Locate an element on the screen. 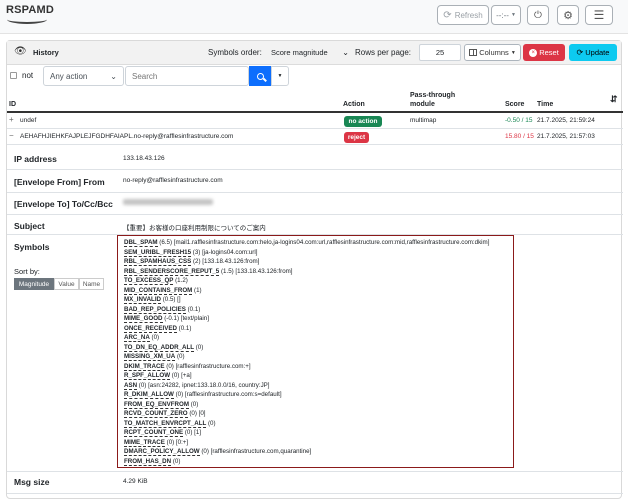 This screenshot has width=628, height=499. symbol-details: (2) [133.18.43.126:from] is located at coordinates (225, 261).